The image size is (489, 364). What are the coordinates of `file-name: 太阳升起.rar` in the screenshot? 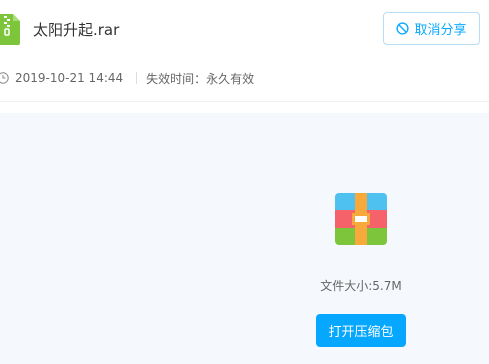 It's located at (76, 30).